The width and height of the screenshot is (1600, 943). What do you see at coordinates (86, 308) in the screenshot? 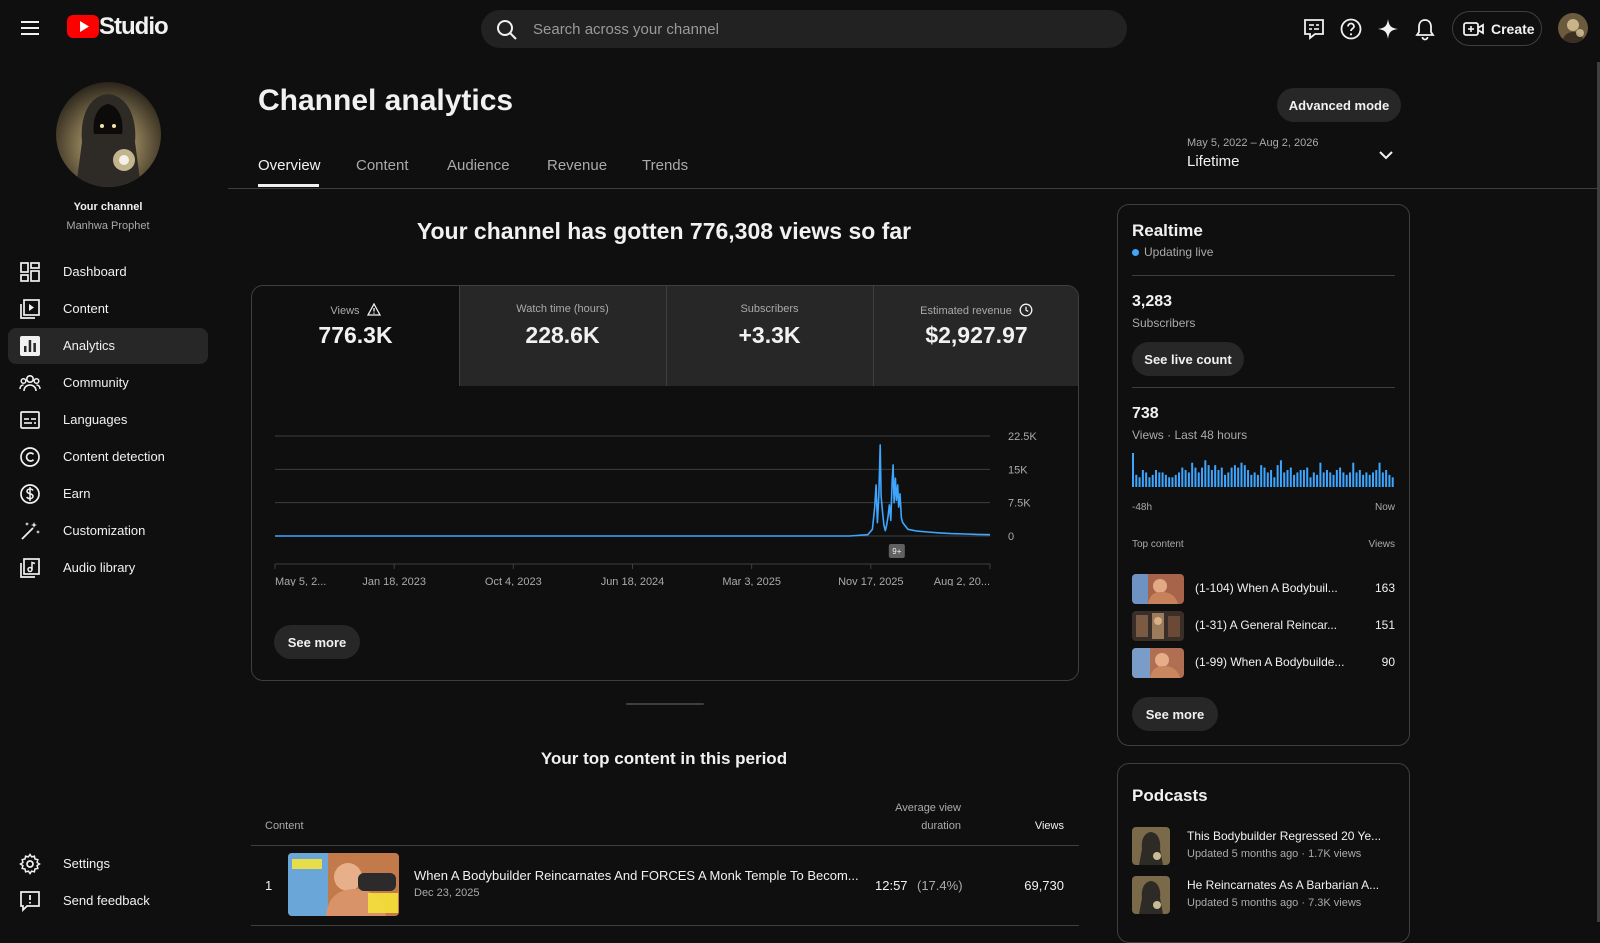
I see `sidebar-item-label: Content` at bounding box center [86, 308].